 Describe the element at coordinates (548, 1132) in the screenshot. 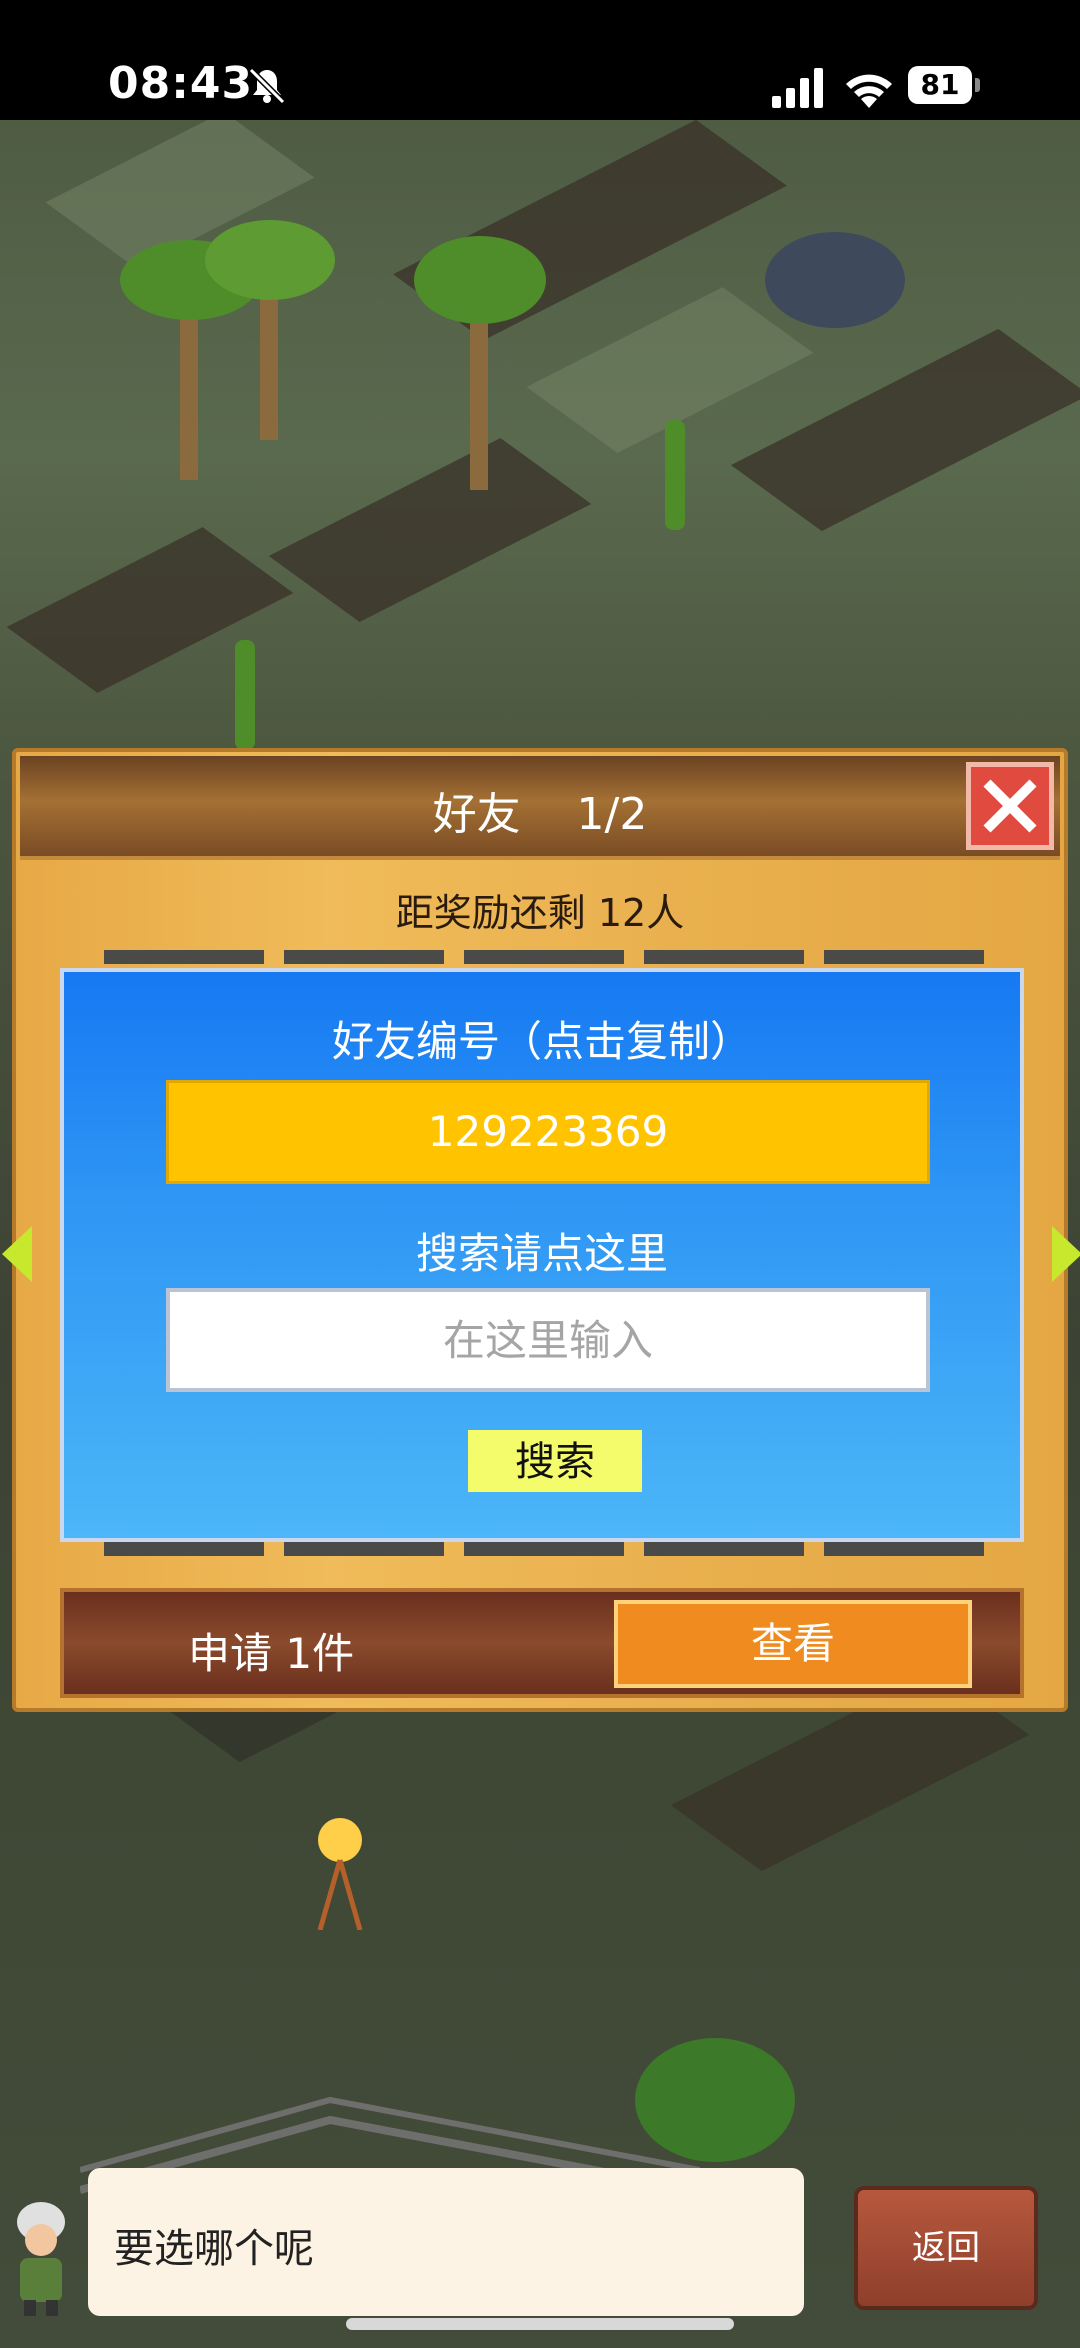

I see `friend-id-copy-button: 129223369` at that location.